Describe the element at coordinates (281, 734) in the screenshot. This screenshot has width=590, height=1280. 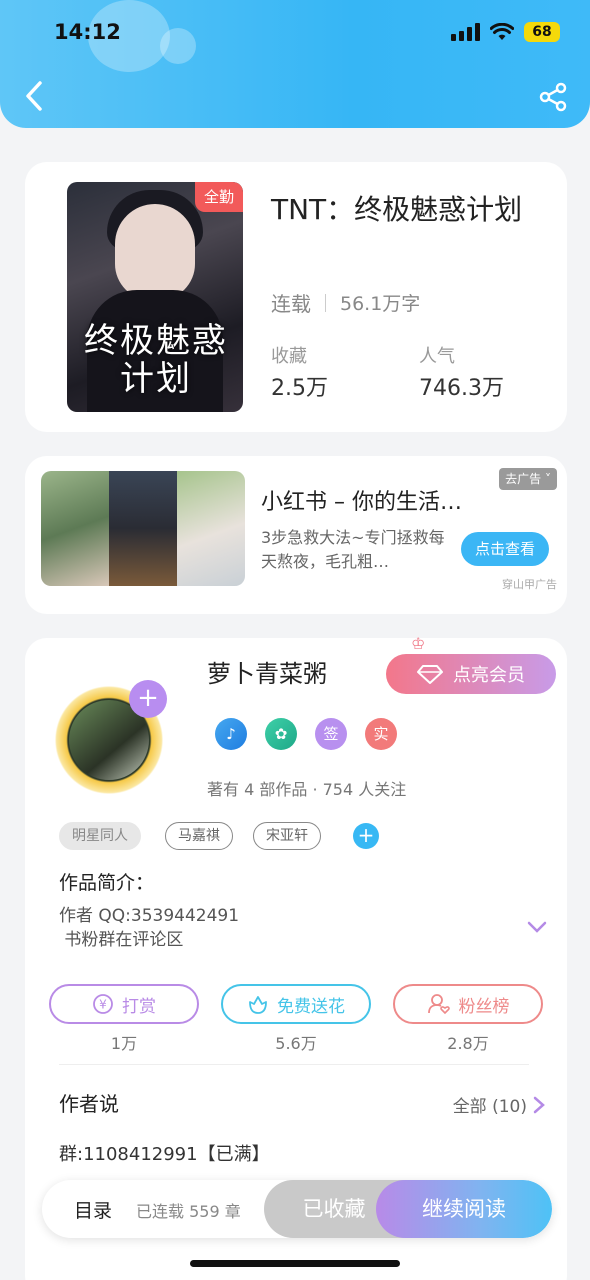
I see `handshake-medal-icon: ✿` at that location.